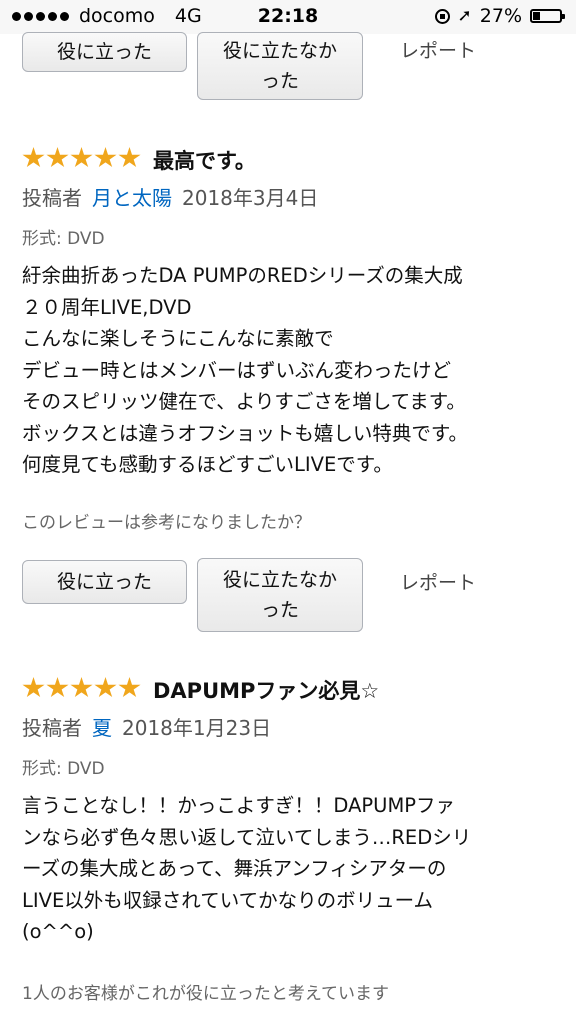  I want to click on review-body-line: ーズの集大成とあって、舞浜アンフィシアターの, so click(234, 868).